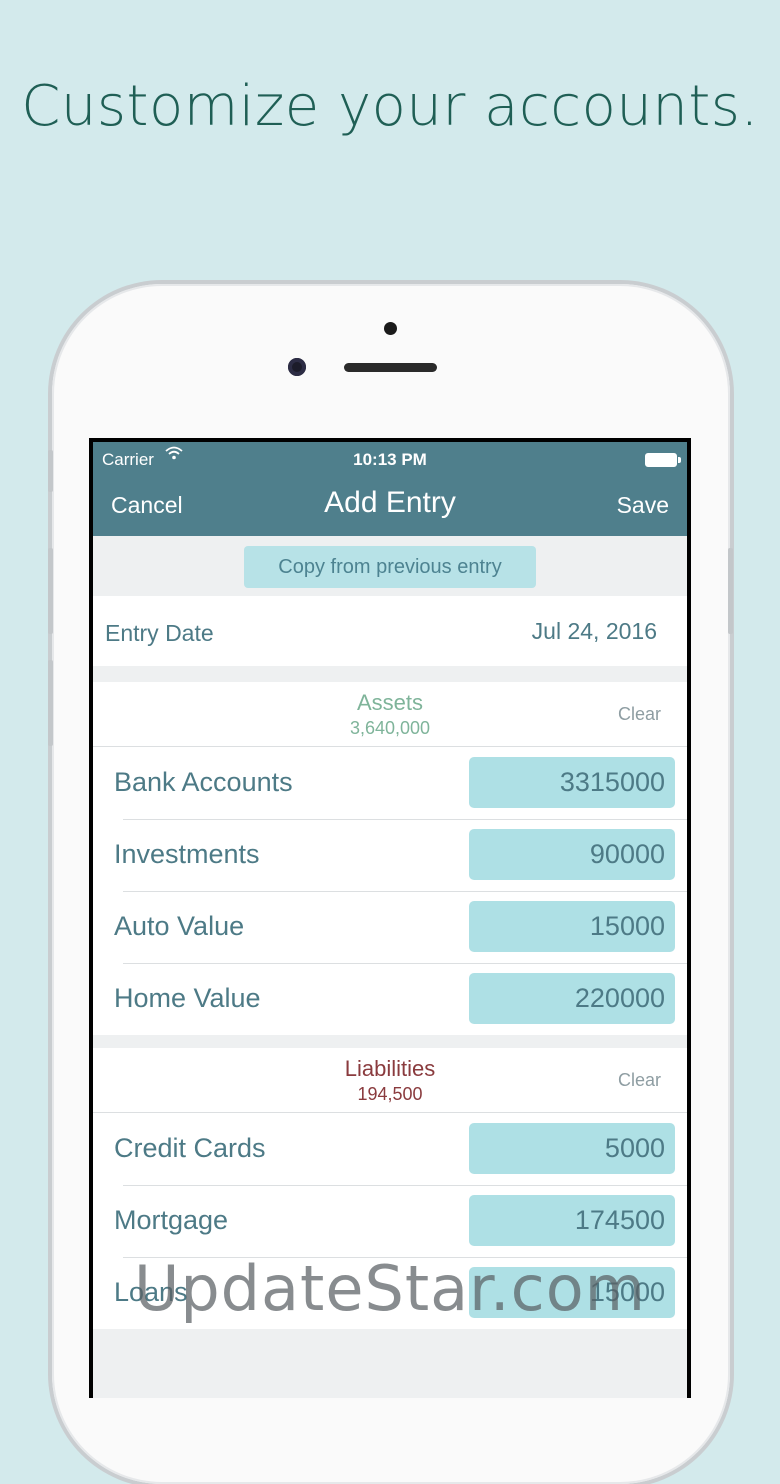  I want to click on front-camera-icon, so click(297, 367).